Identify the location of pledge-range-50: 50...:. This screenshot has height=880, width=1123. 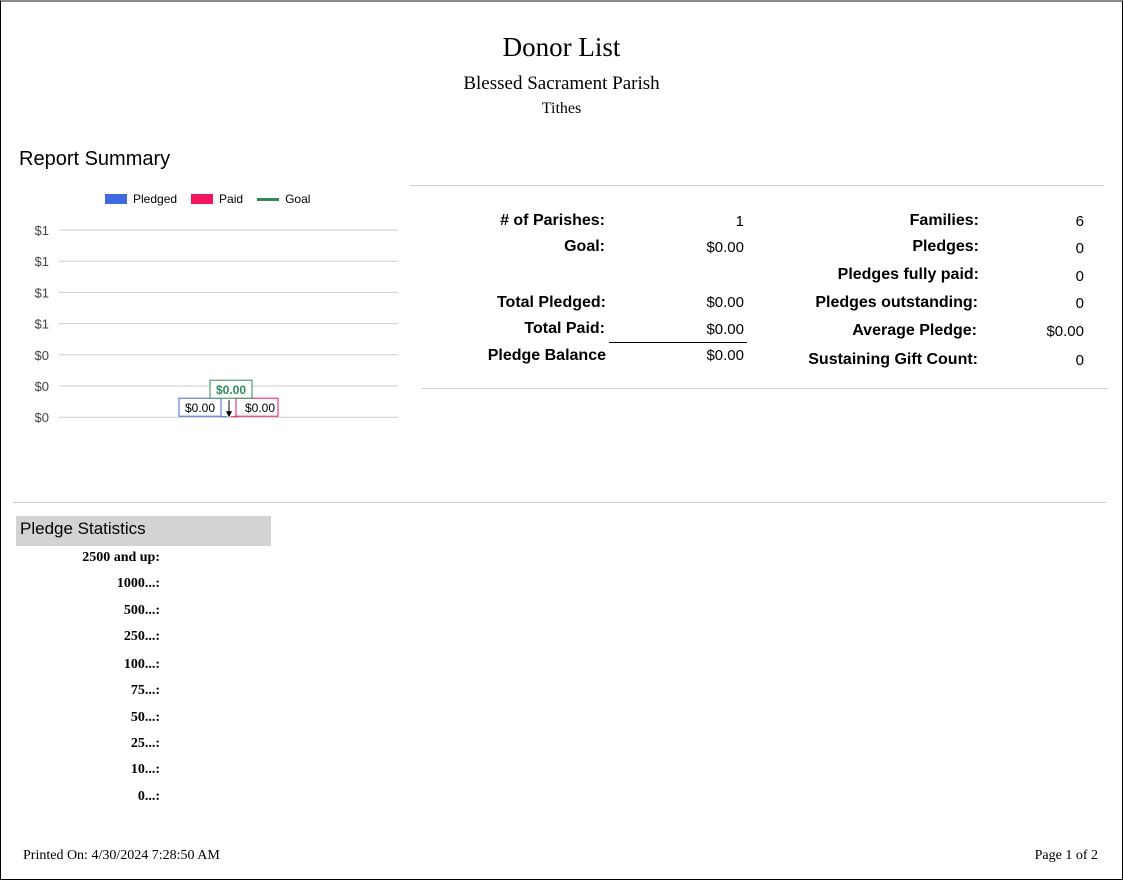
(145, 717).